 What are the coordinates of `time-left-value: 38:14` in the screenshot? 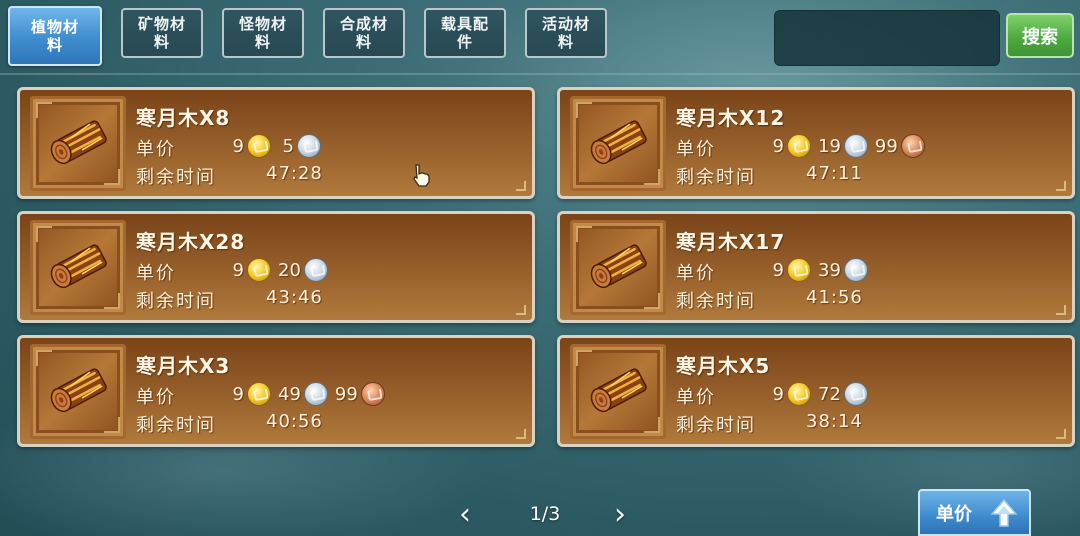 It's located at (834, 421).